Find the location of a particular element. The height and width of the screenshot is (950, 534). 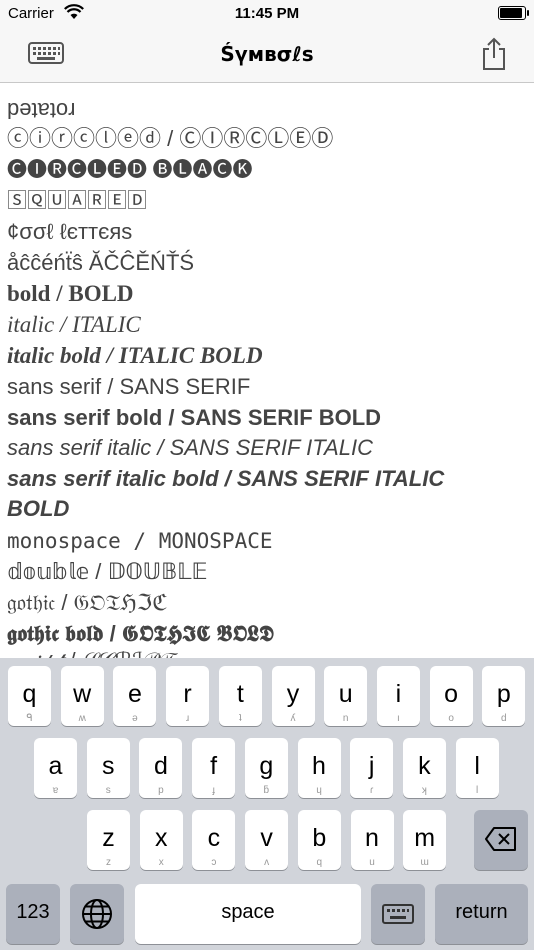

keyboard-dismiss-key is located at coordinates (398, 914).